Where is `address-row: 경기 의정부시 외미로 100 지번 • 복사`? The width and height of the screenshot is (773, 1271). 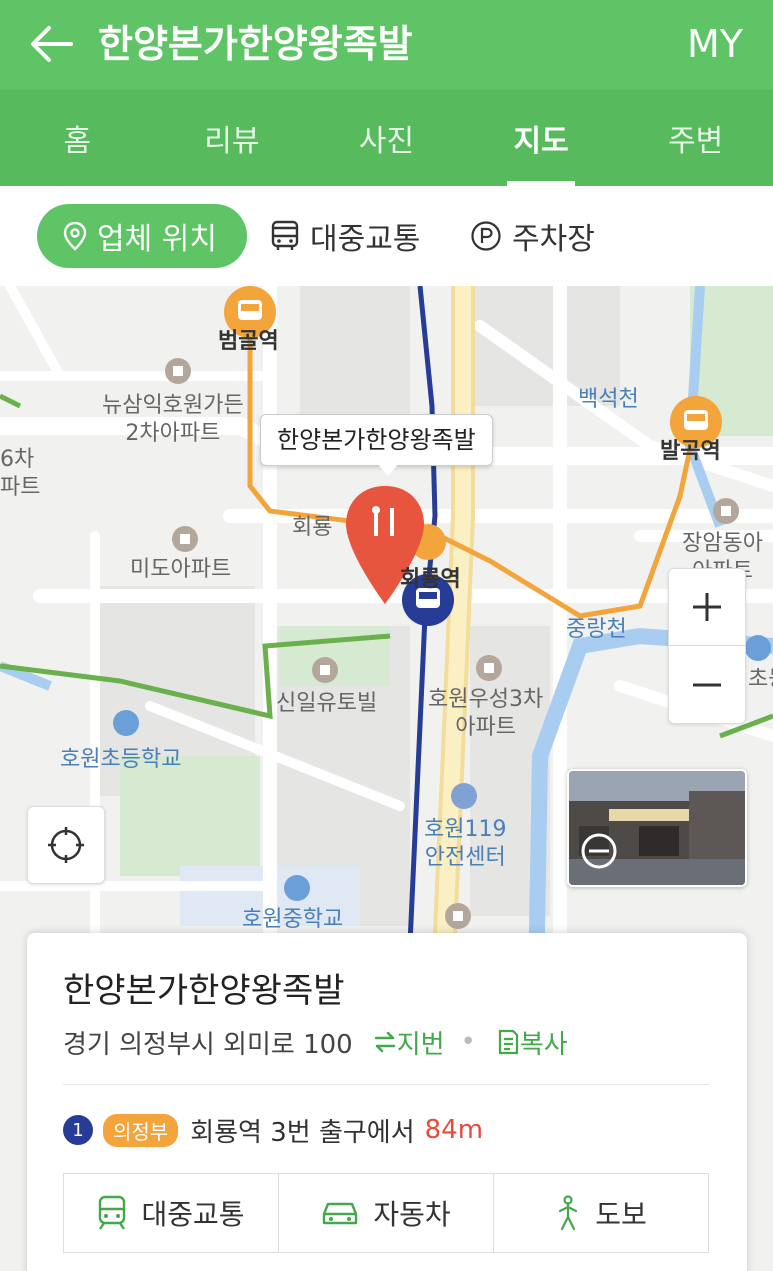
address-row: 경기 의정부시 외미로 100 지번 • 복사 is located at coordinates (315, 1042).